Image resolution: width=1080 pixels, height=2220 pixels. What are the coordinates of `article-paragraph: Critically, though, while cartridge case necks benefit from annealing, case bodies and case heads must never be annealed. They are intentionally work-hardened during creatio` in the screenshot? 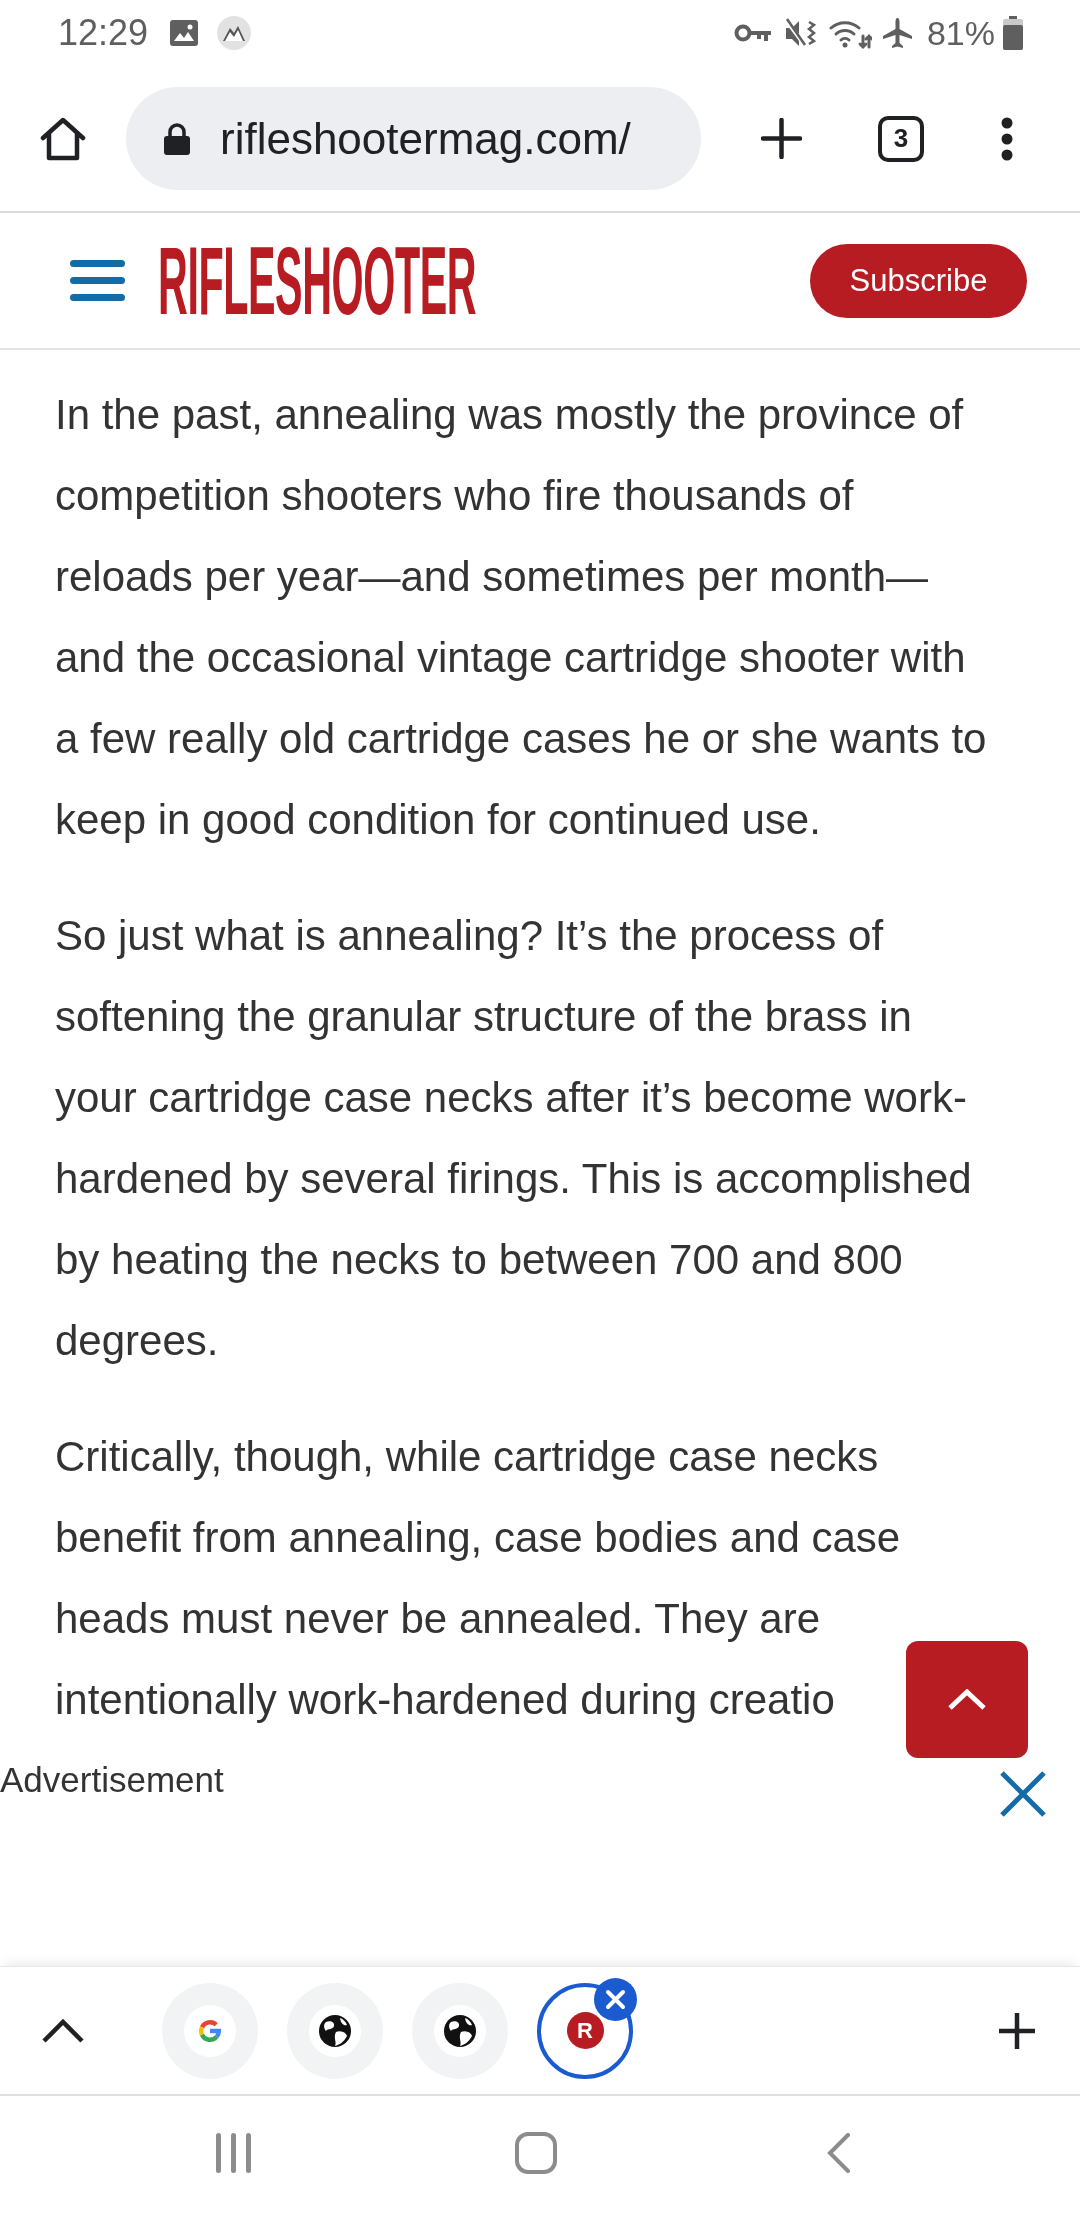 It's located at (478, 1578).